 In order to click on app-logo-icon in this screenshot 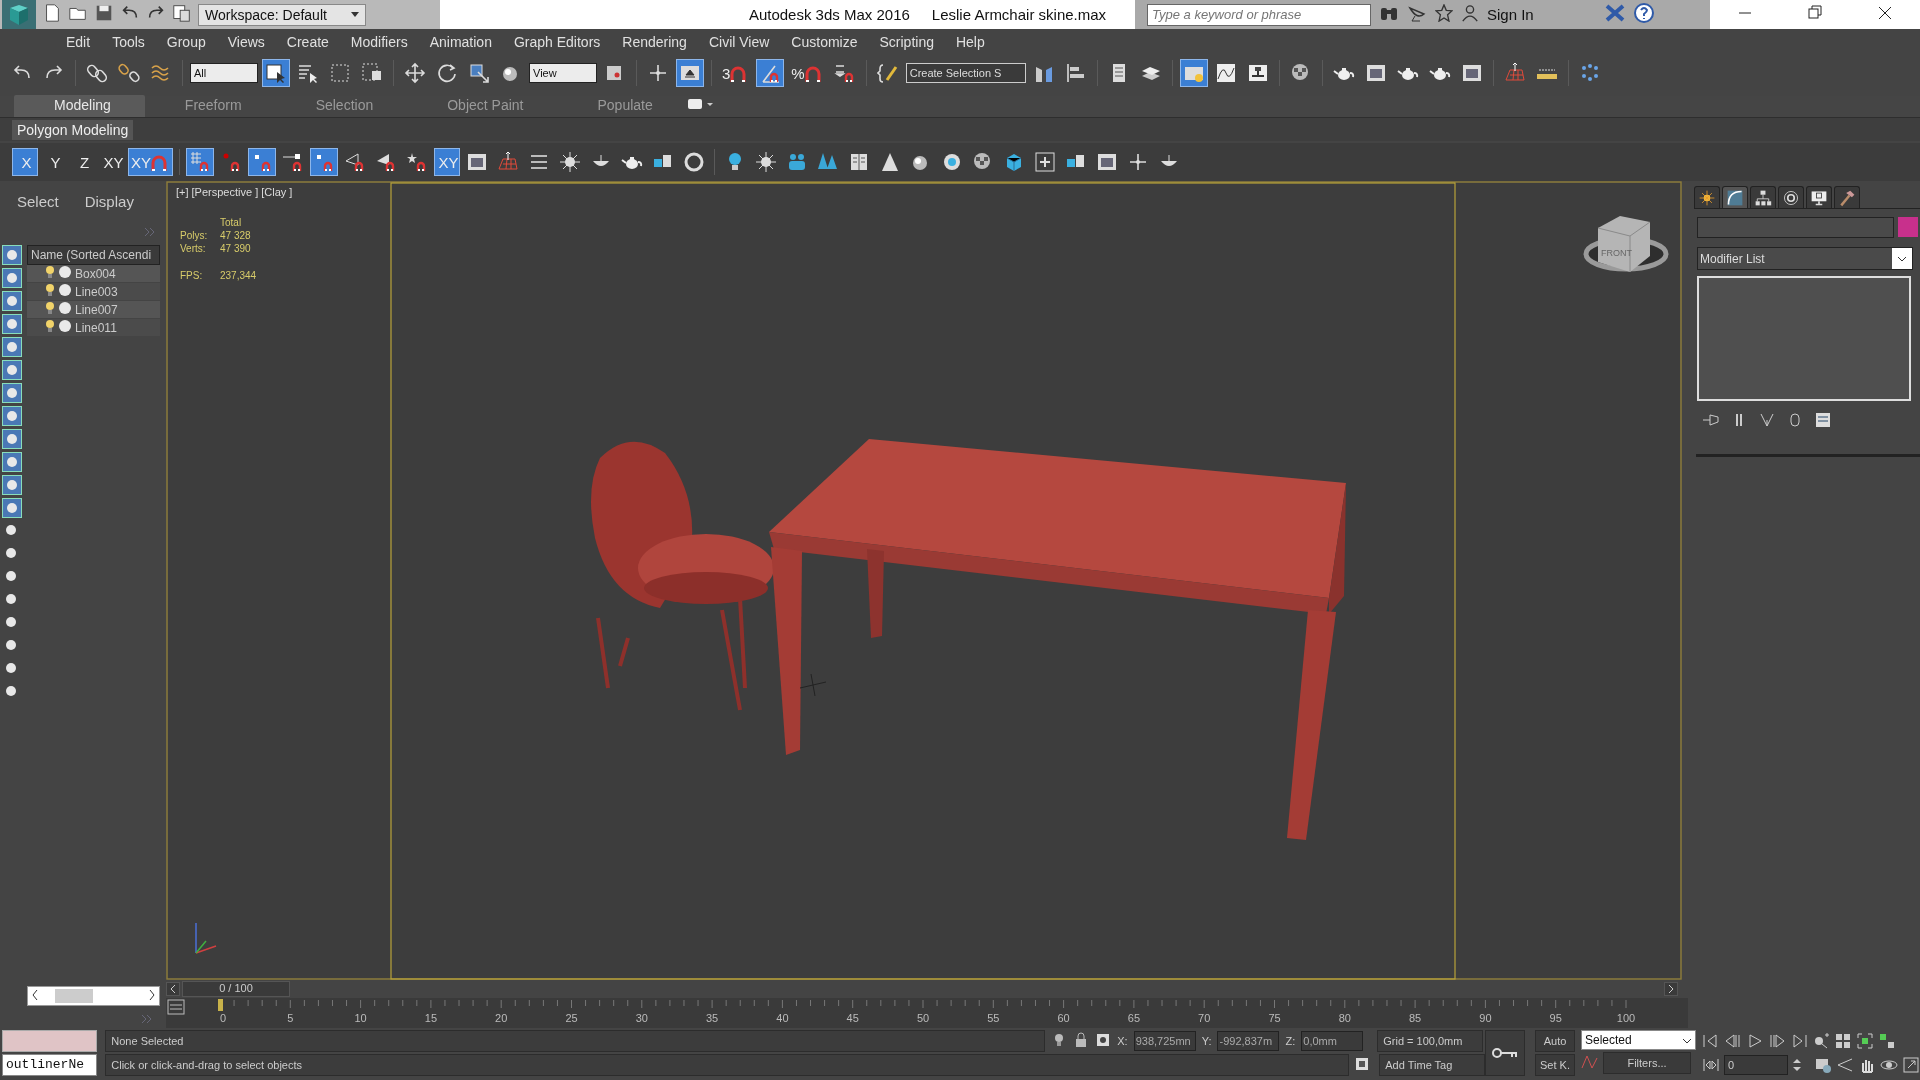, I will do `click(19, 14)`.